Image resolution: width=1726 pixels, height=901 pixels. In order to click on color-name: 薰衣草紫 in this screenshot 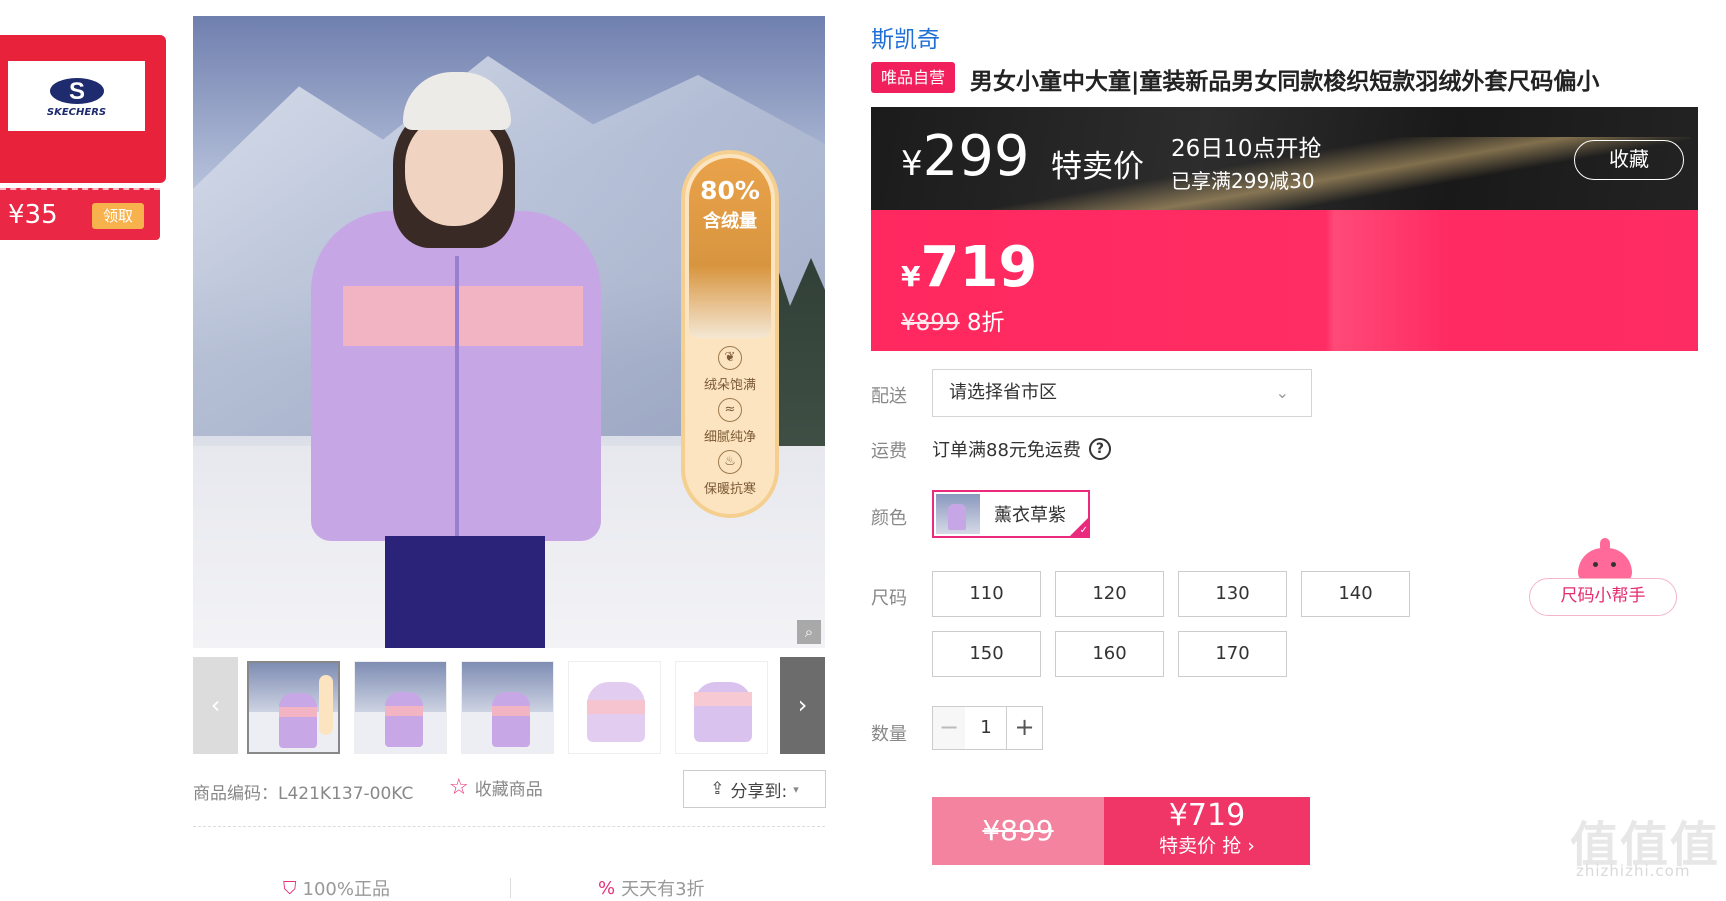, I will do `click(1030, 515)`.